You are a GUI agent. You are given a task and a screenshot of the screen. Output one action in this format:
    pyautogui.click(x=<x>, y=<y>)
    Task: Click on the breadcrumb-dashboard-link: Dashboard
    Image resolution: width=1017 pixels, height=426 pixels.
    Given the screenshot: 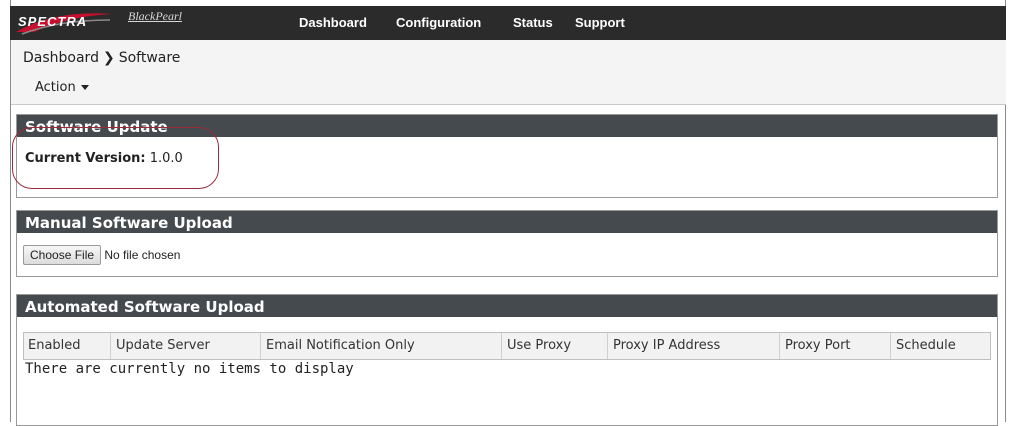 What is the action you would take?
    pyautogui.click(x=61, y=58)
    